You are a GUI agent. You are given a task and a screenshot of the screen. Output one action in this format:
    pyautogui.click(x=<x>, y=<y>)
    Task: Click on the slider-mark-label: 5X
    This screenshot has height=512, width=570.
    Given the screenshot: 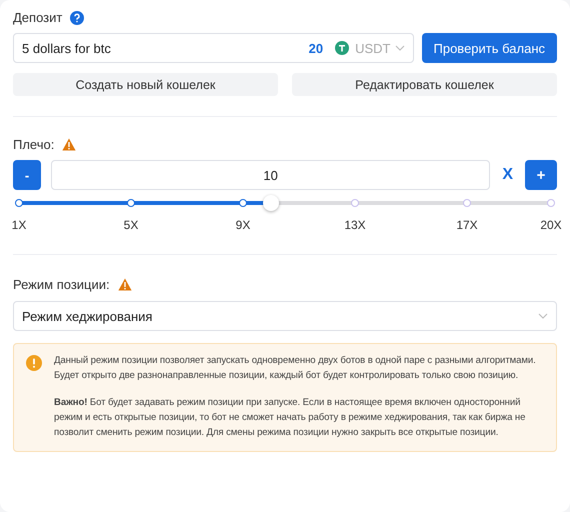 What is the action you would take?
    pyautogui.click(x=131, y=225)
    